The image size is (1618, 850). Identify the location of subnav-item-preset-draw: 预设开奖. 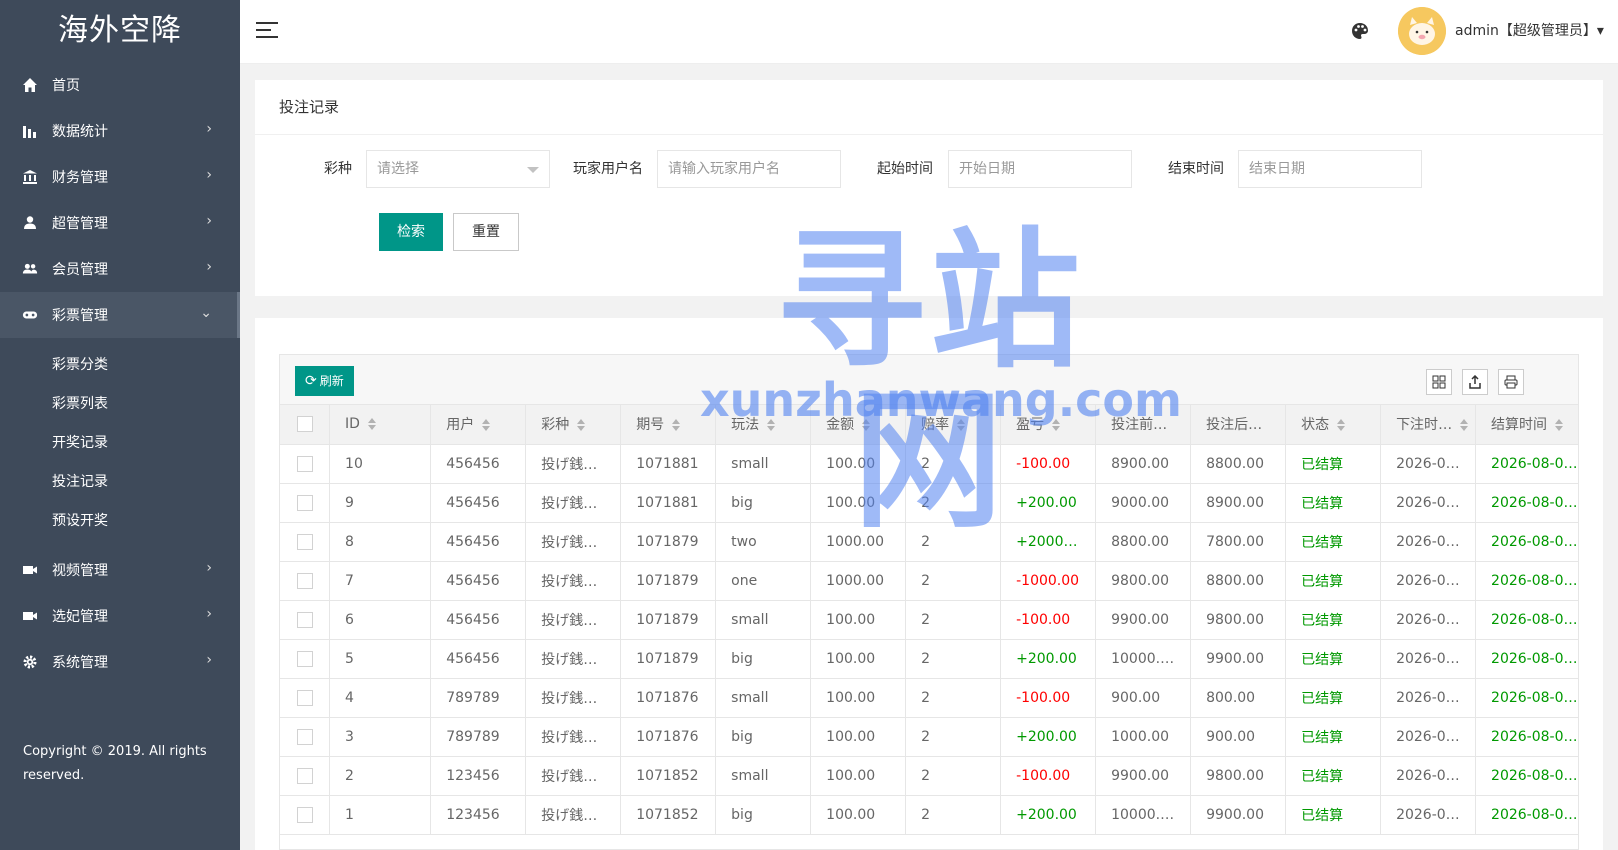
(120, 521).